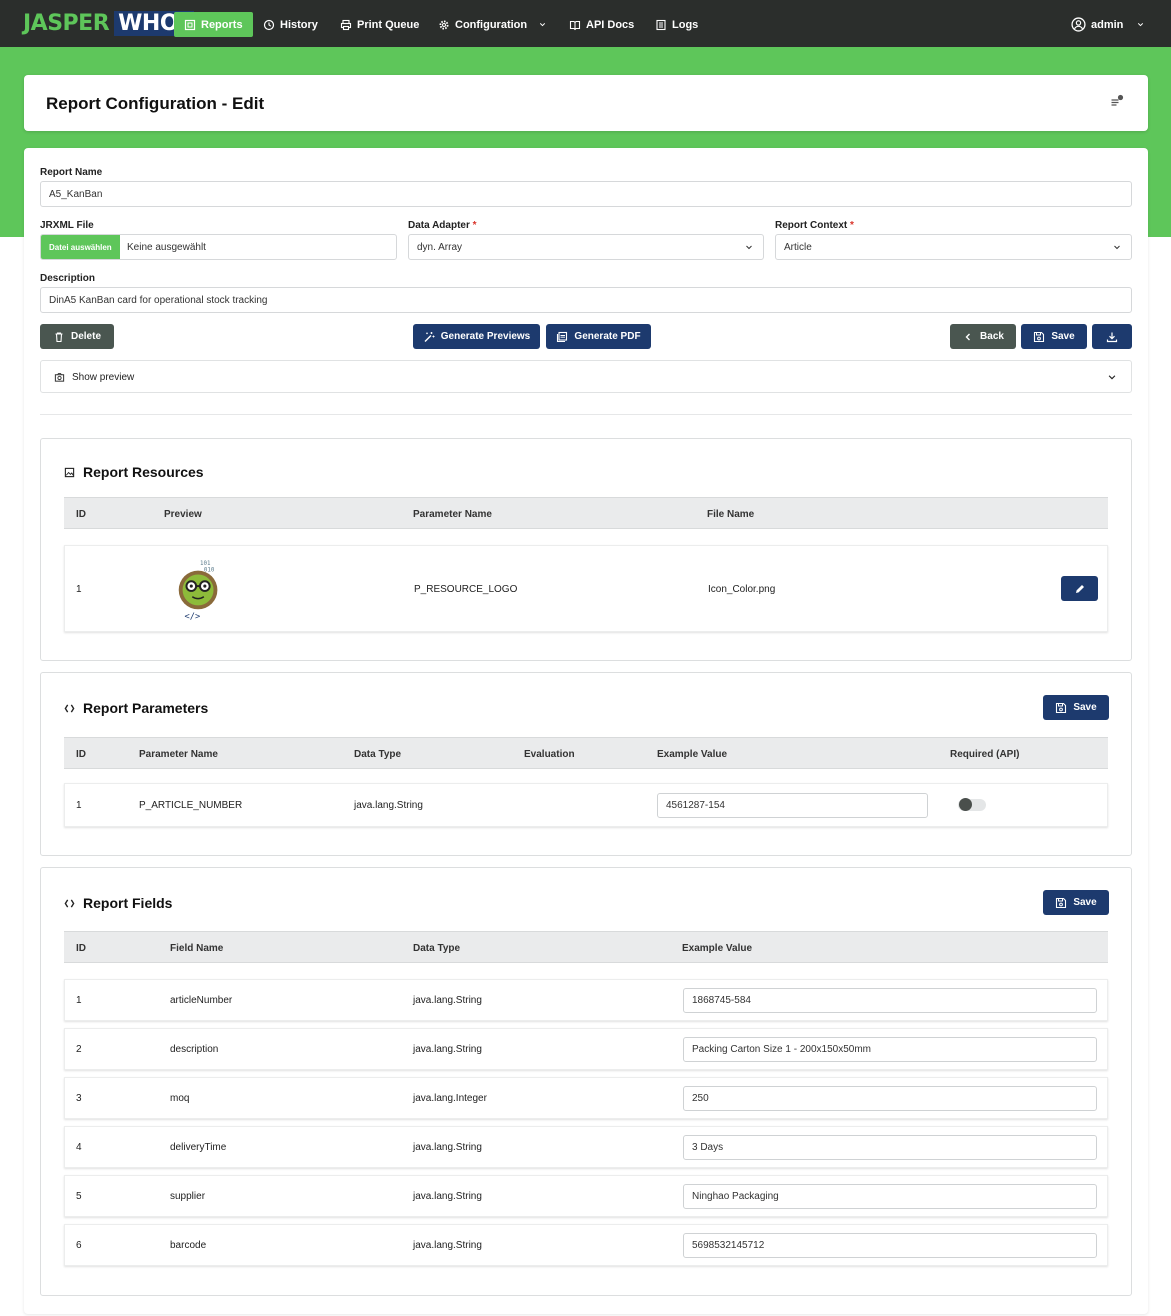 Image resolution: width=1171 pixels, height=1316 pixels. I want to click on field-example-input: Packing Carton Size 1 - 200x150x50mm, so click(890, 1049).